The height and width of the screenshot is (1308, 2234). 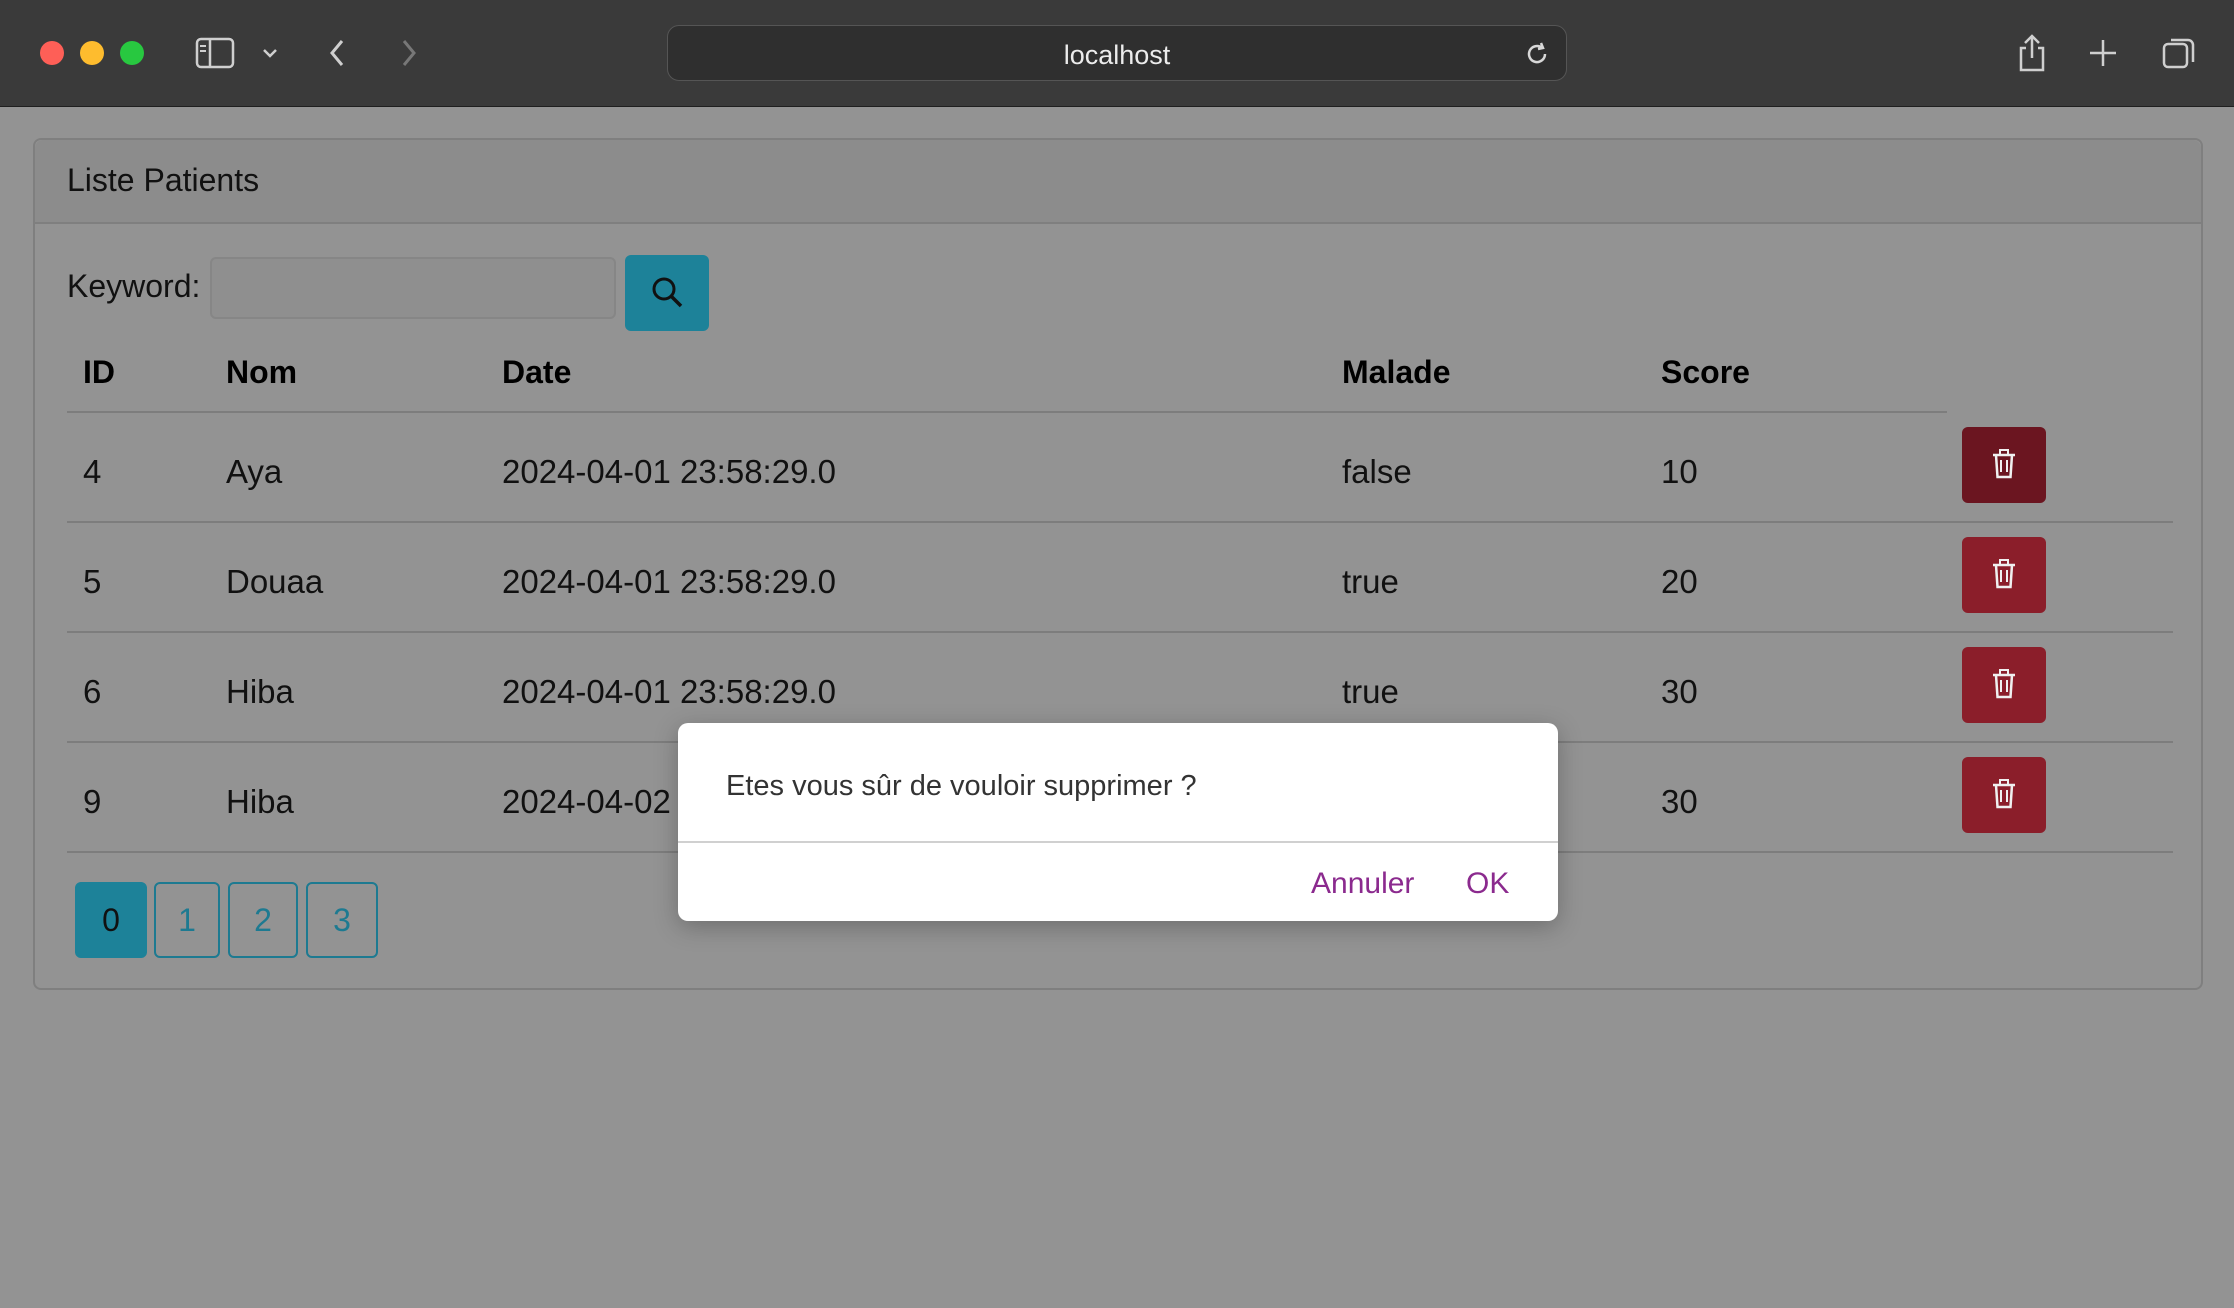 I want to click on reload-icon, so click(x=1537, y=56).